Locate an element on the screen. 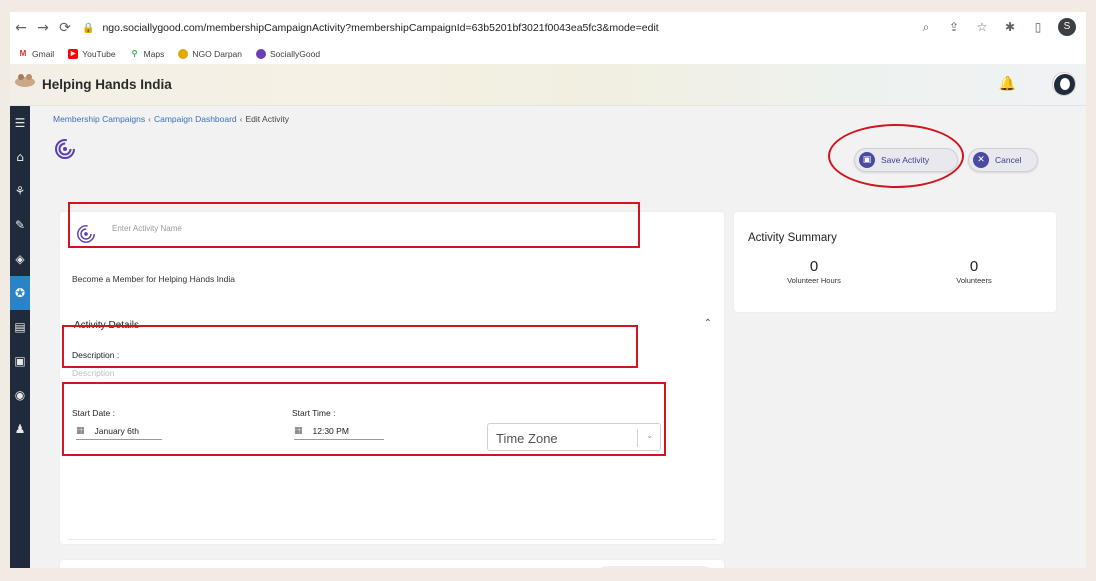  back-icon: ← is located at coordinates (21, 28).